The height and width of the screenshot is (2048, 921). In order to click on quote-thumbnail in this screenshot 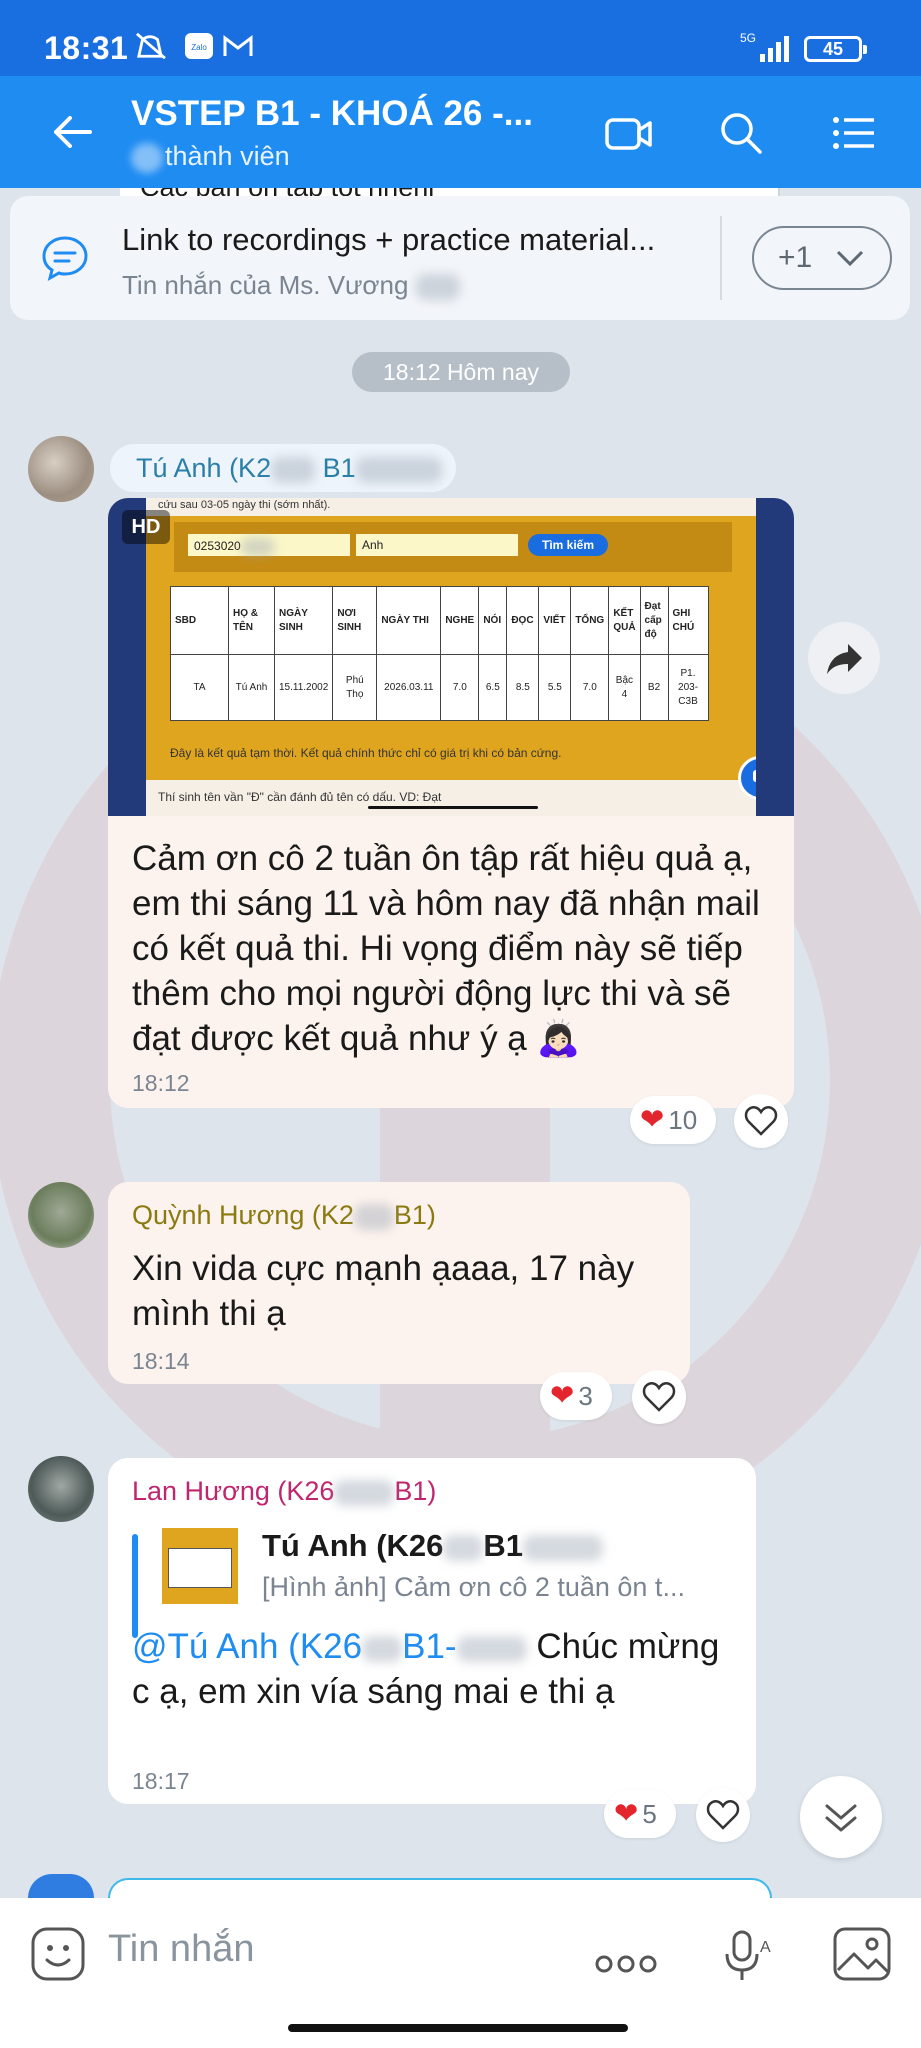, I will do `click(200, 1566)`.